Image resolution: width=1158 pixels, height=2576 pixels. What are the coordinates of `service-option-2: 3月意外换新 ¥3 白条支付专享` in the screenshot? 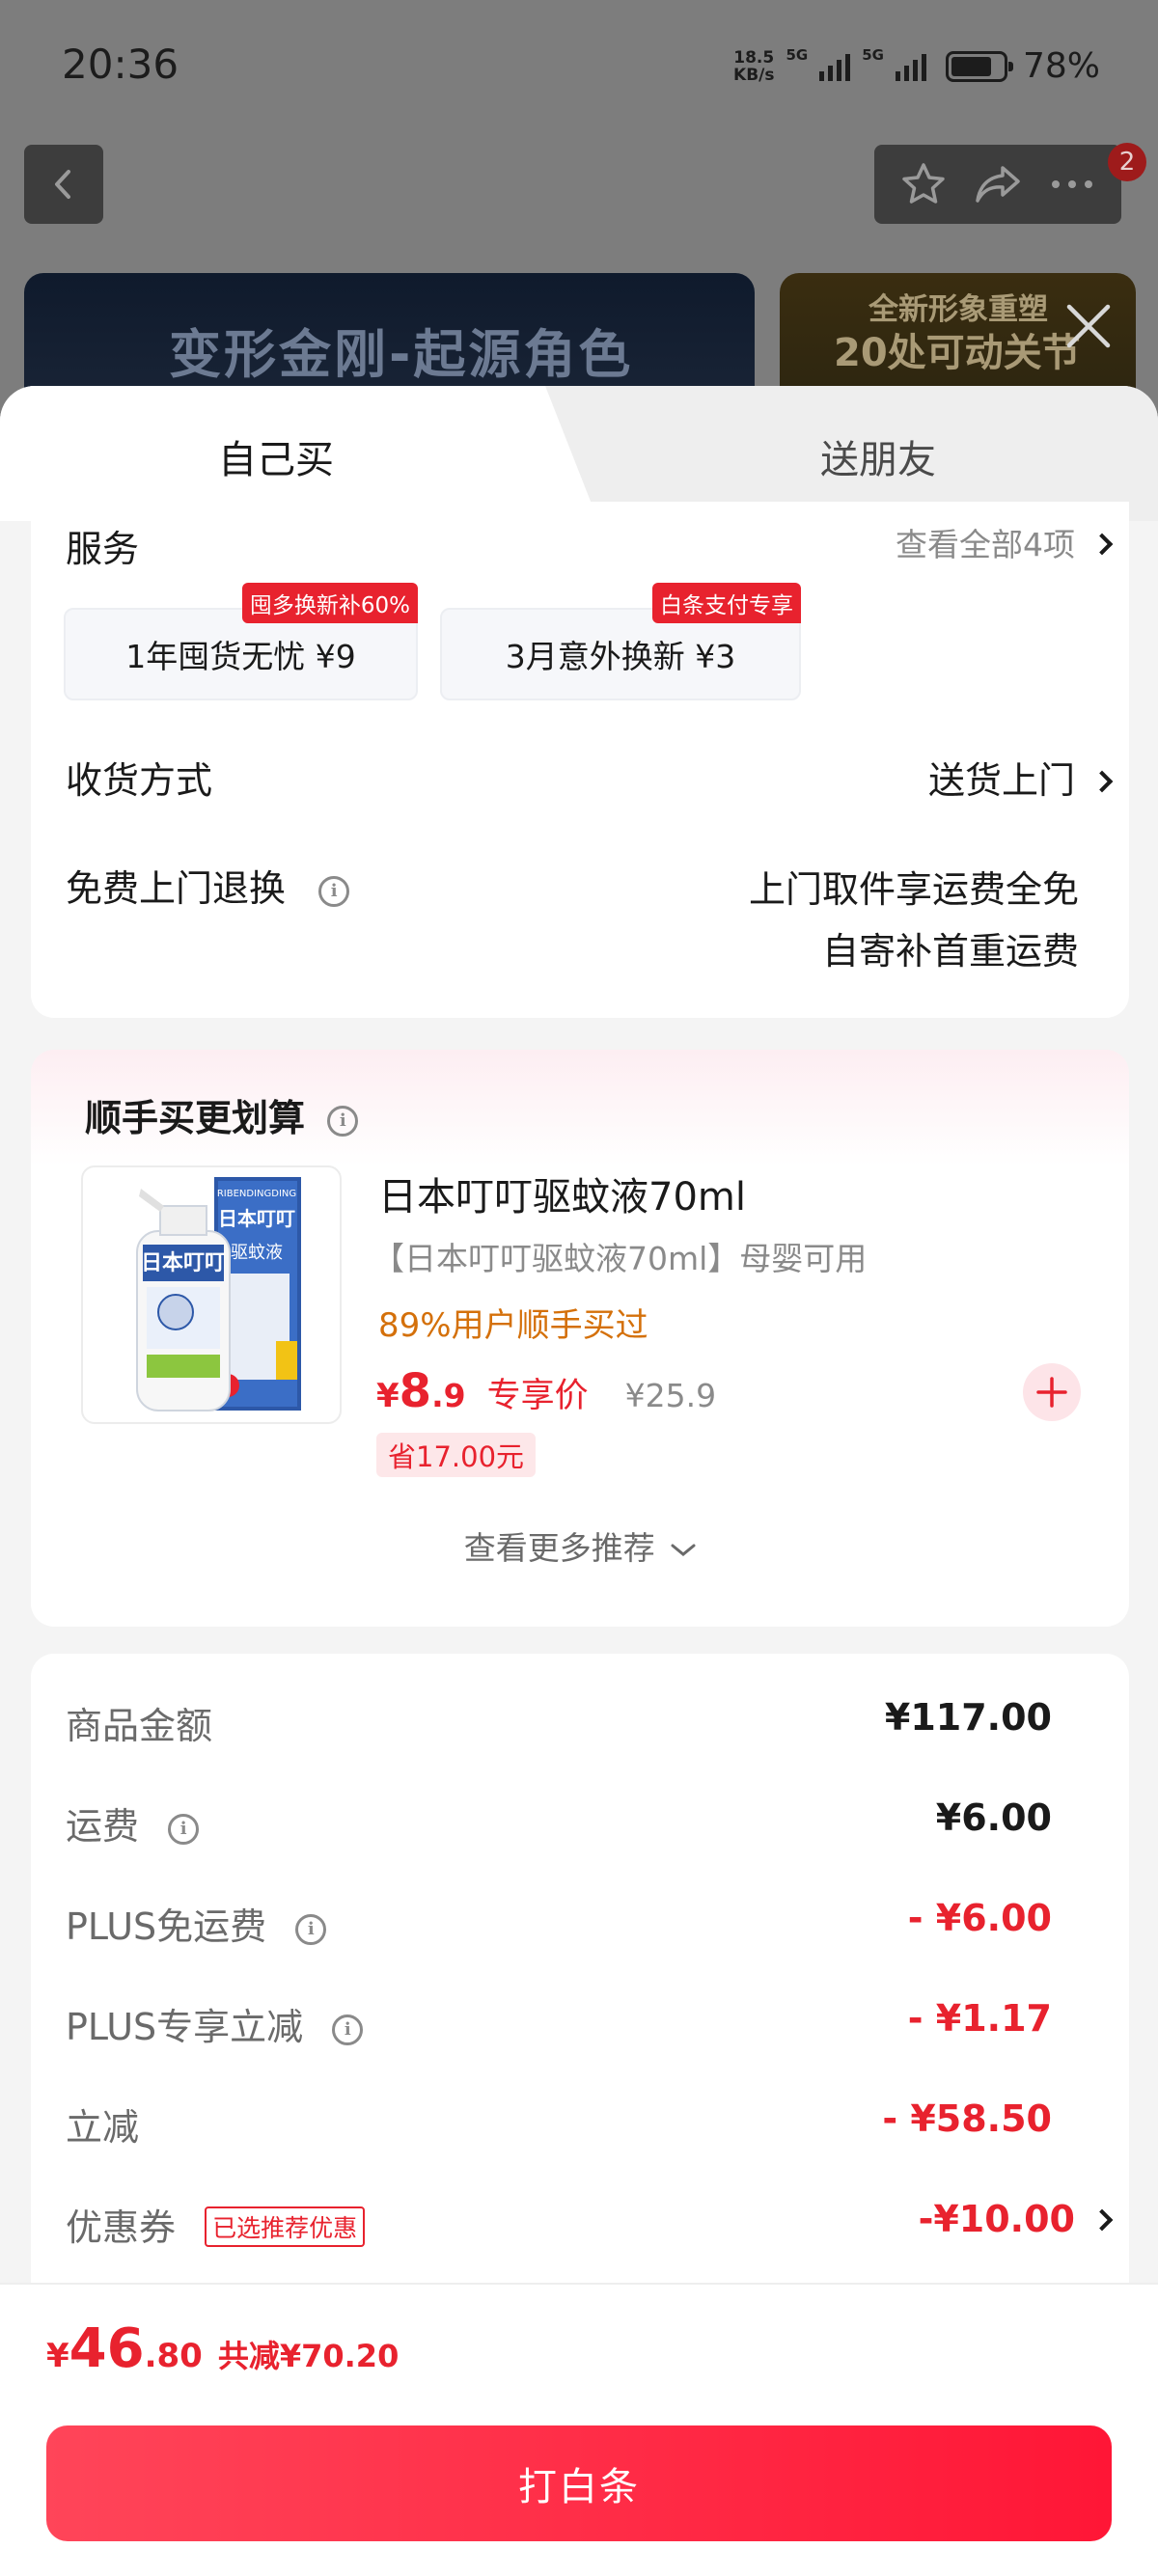 It's located at (620, 641).